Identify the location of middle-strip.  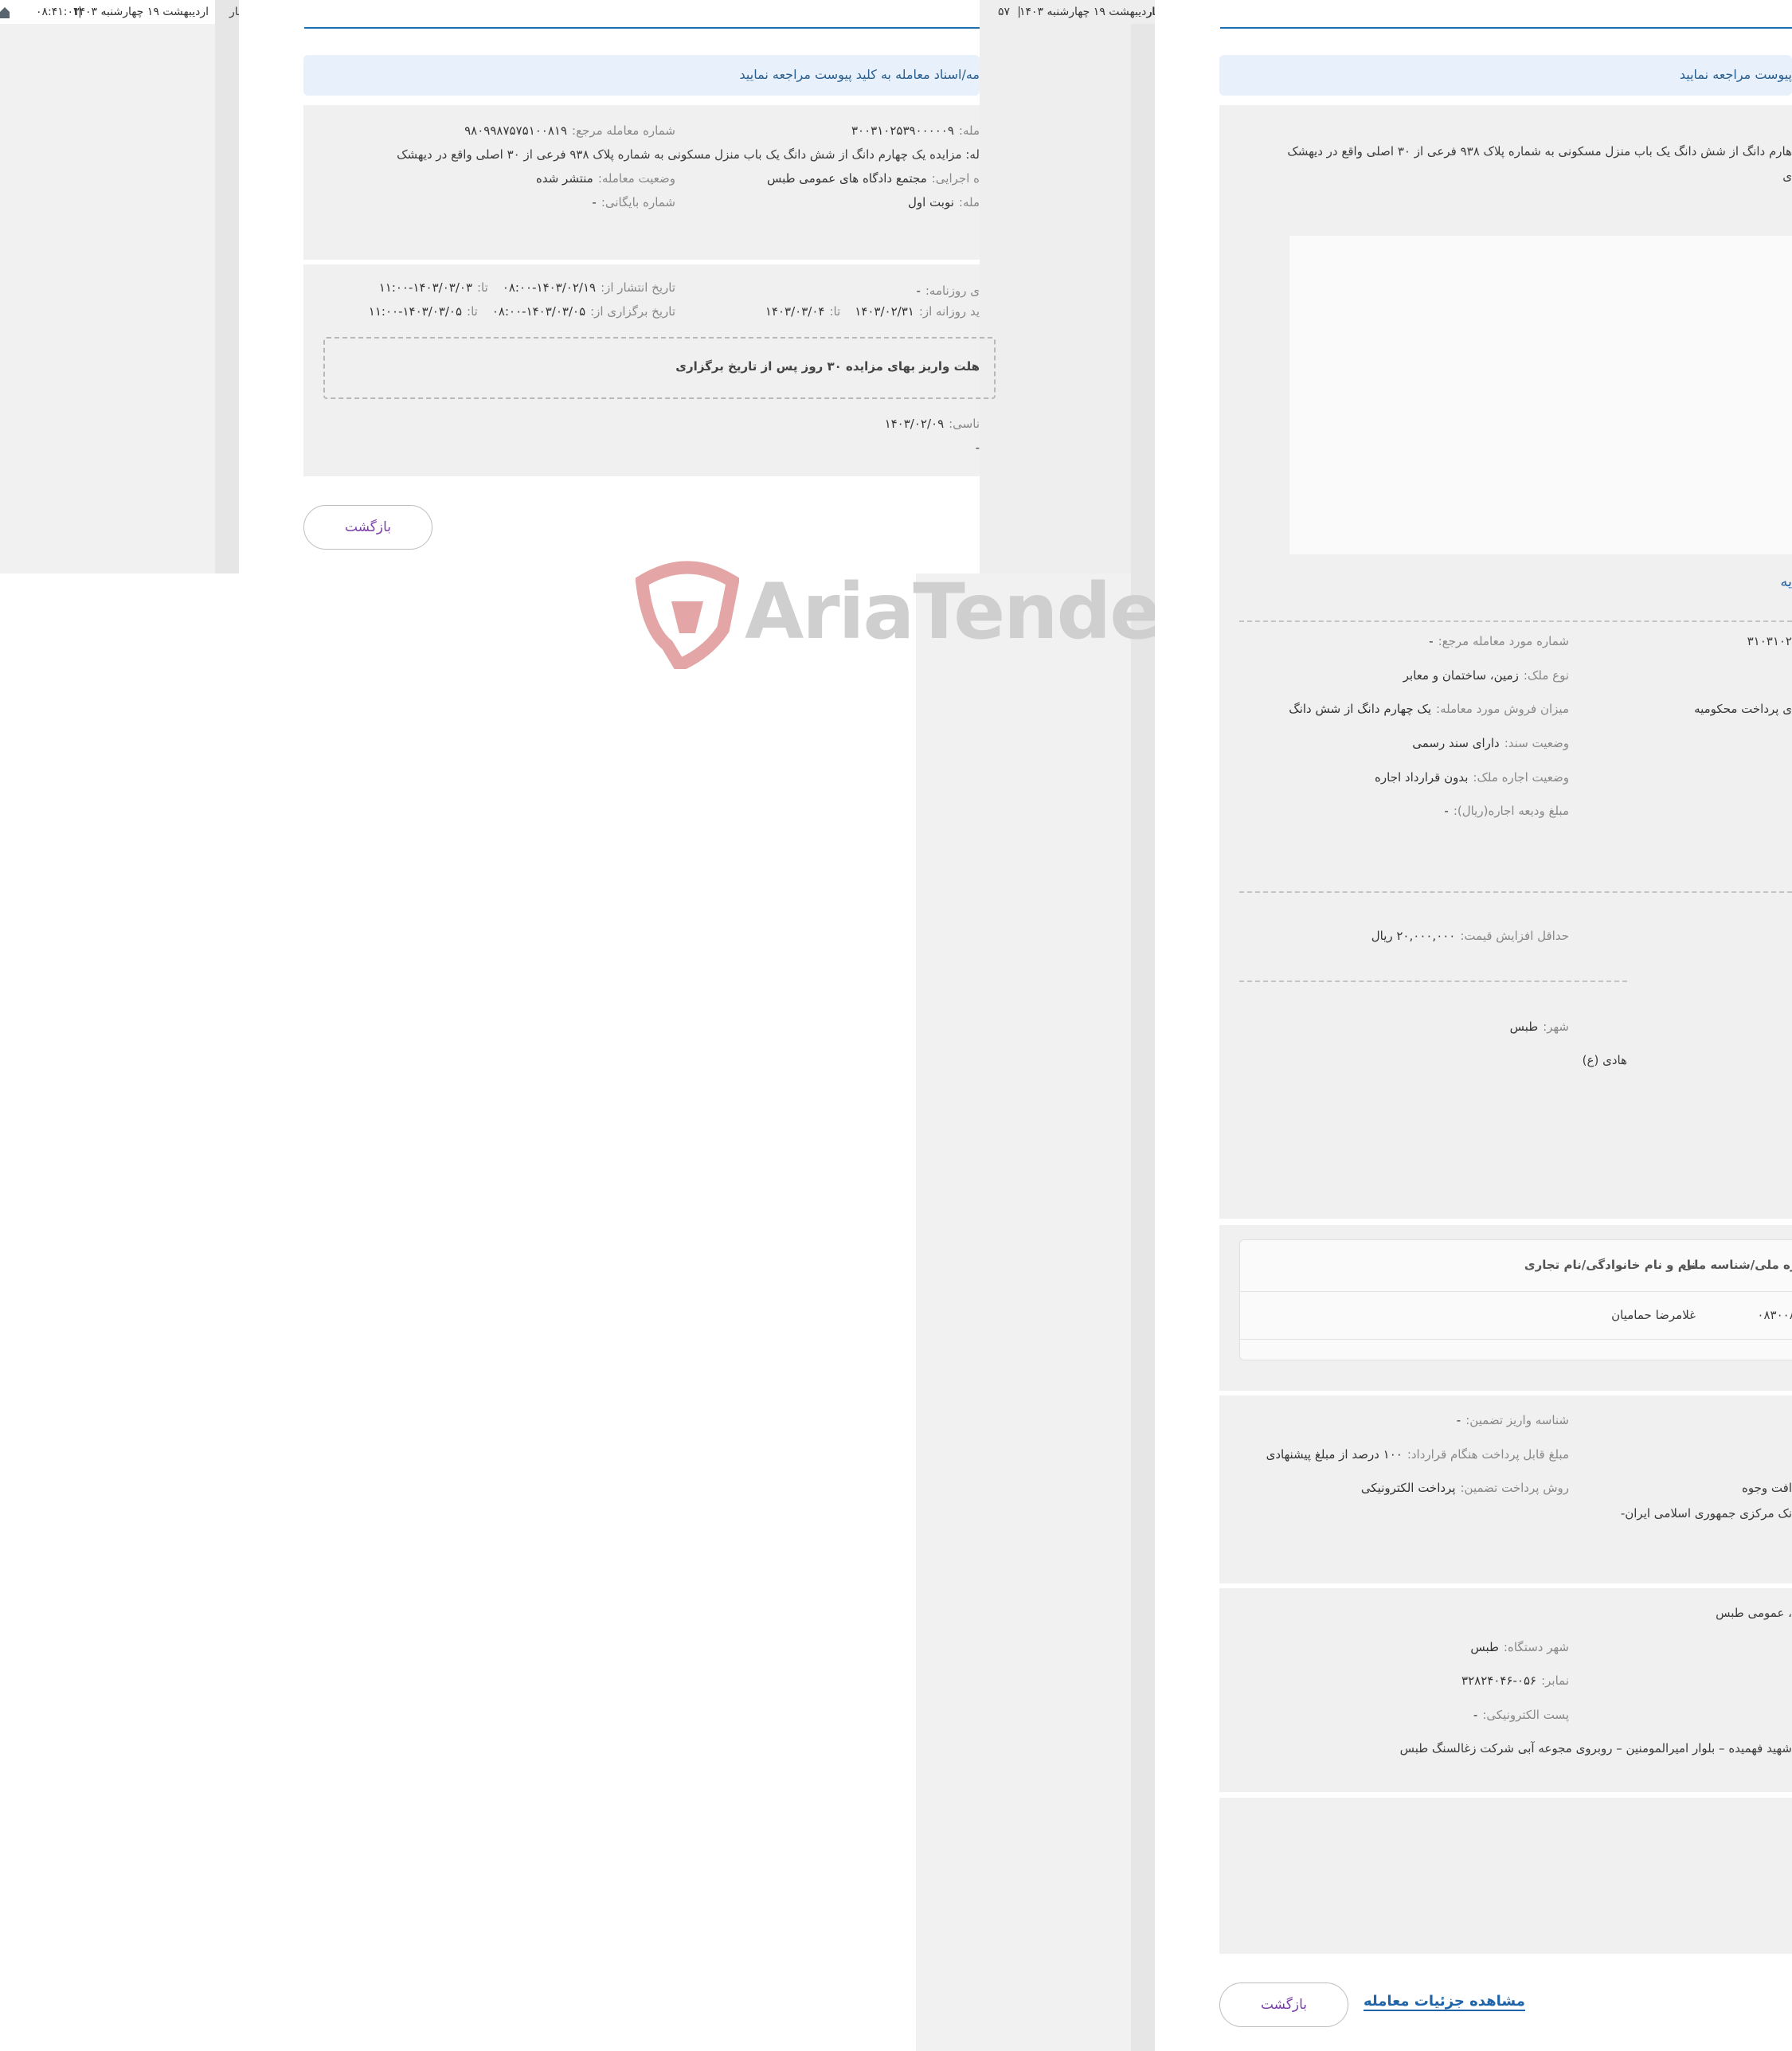
(1067, 286).